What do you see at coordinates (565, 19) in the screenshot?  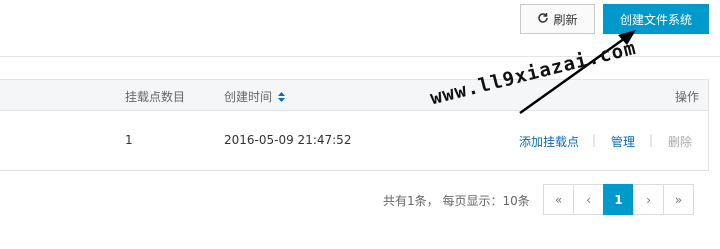 I see `refresh-label: 刷新` at bounding box center [565, 19].